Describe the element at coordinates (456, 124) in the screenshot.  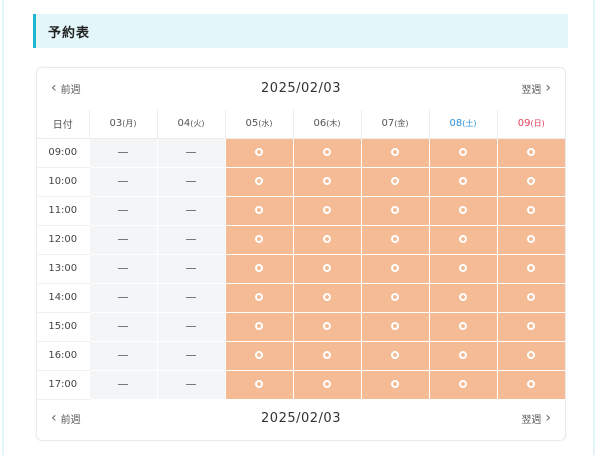
I see `day-number: 08` at that location.